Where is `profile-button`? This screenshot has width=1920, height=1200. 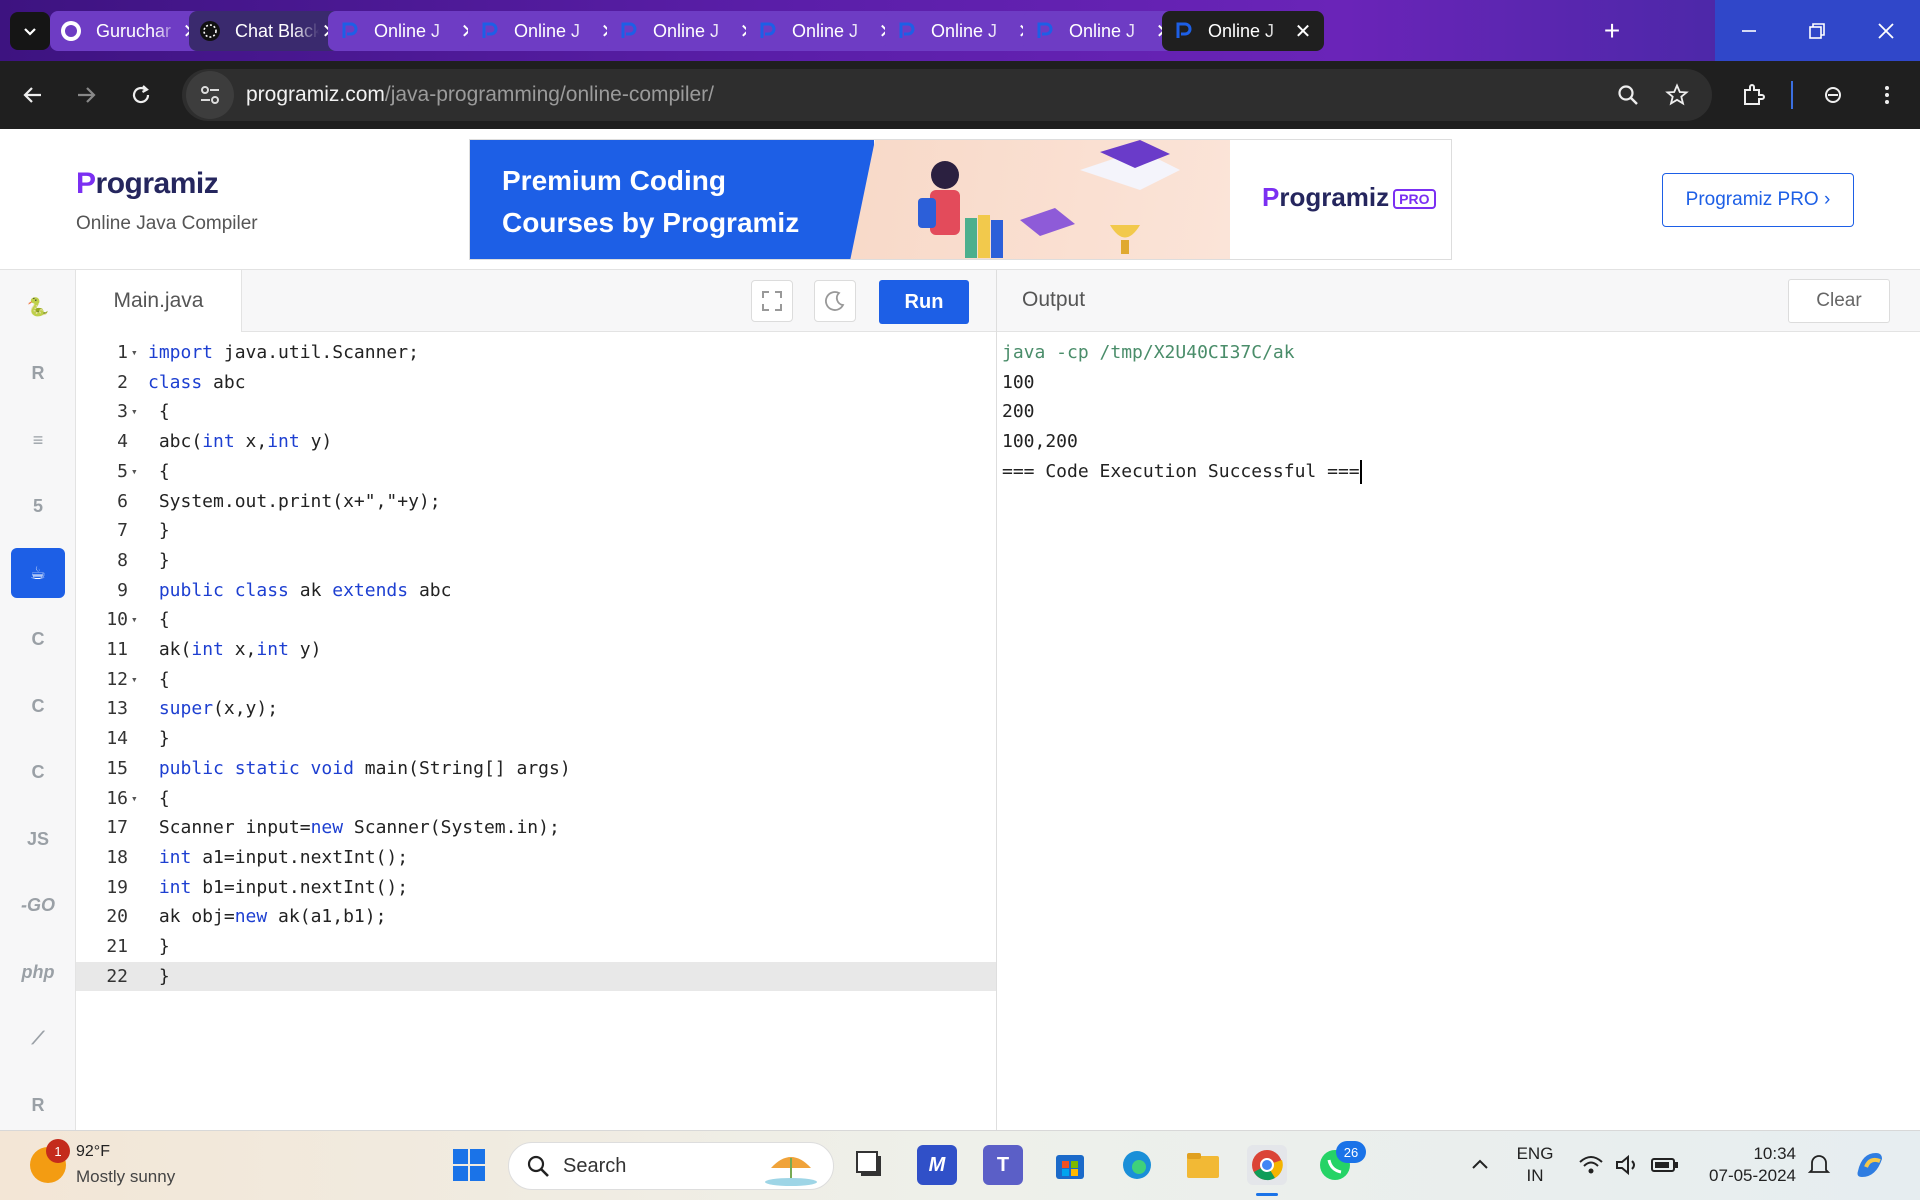
profile-button is located at coordinates (1833, 95).